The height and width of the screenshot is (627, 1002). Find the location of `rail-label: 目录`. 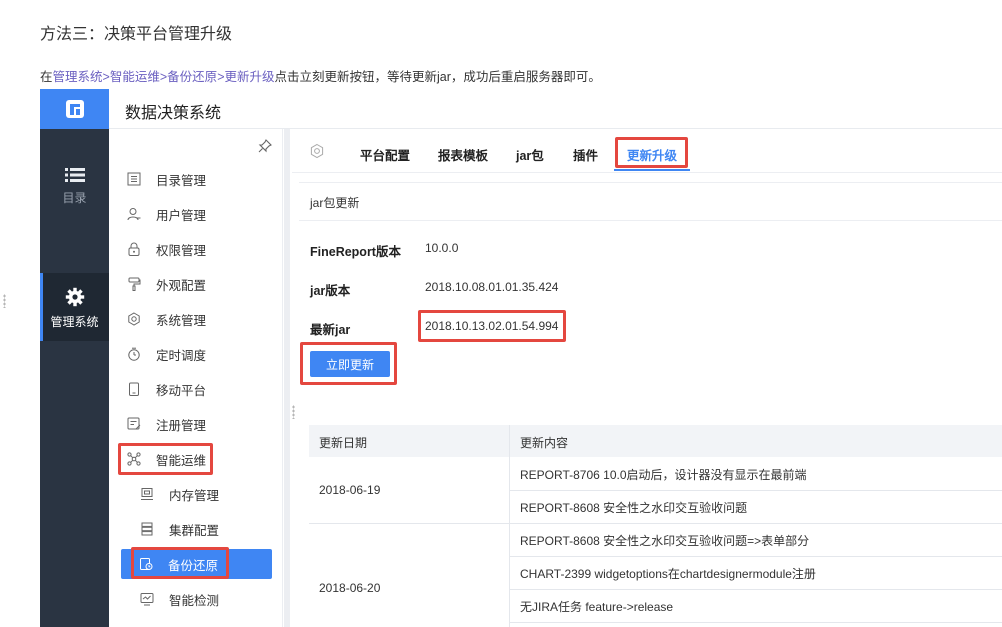

rail-label: 目录 is located at coordinates (74, 198).